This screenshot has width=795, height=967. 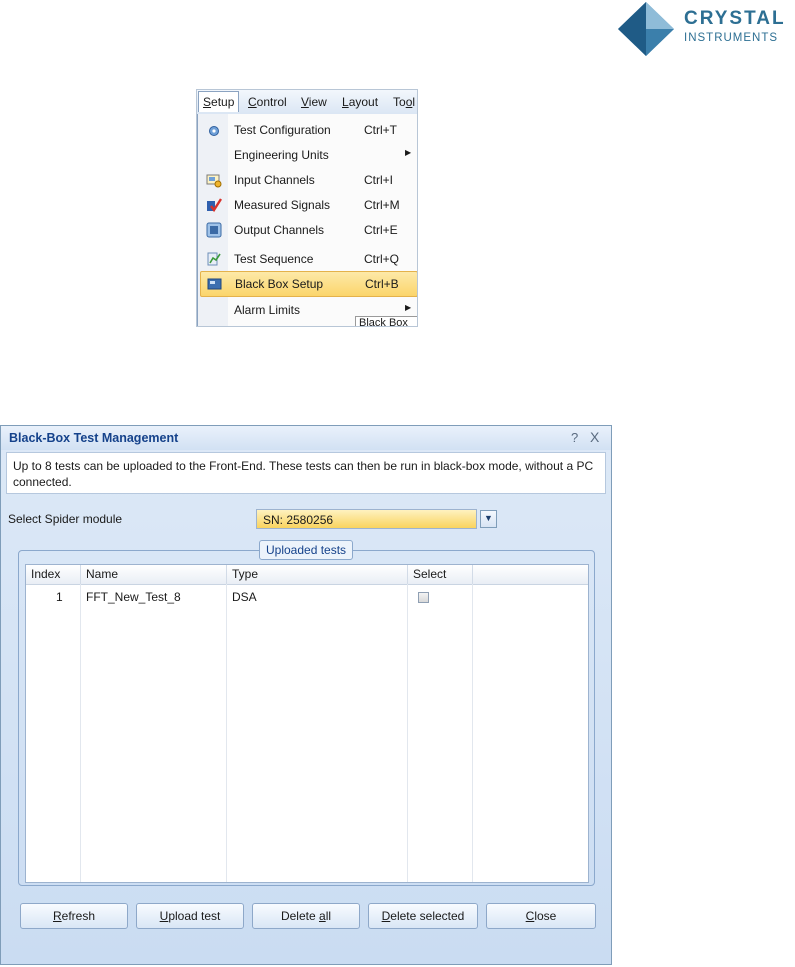 I want to click on menu-control: Control, so click(x=267, y=102).